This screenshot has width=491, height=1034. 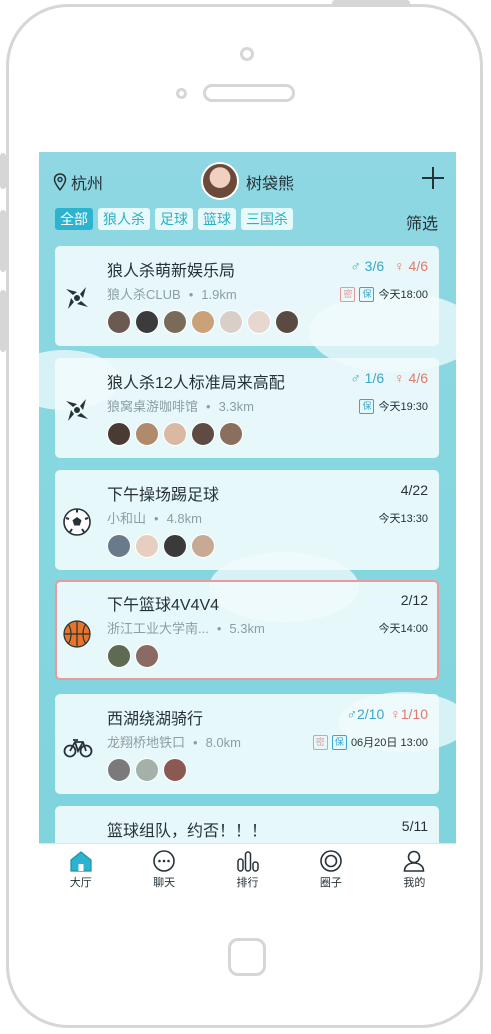 I want to click on female-count: ♀1/10, so click(x=409, y=714).